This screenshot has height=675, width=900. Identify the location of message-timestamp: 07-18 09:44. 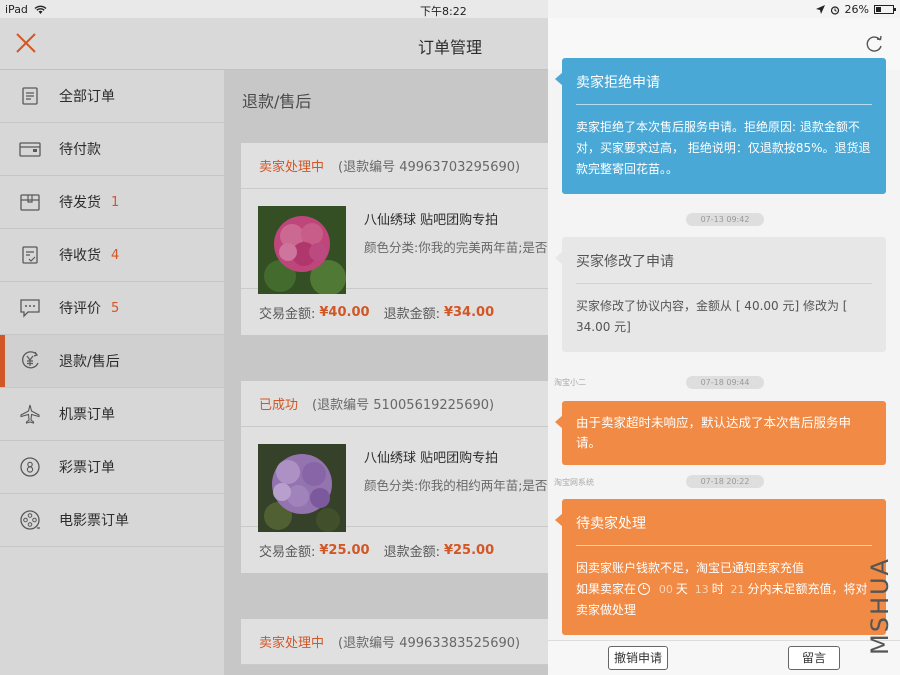
(725, 382).